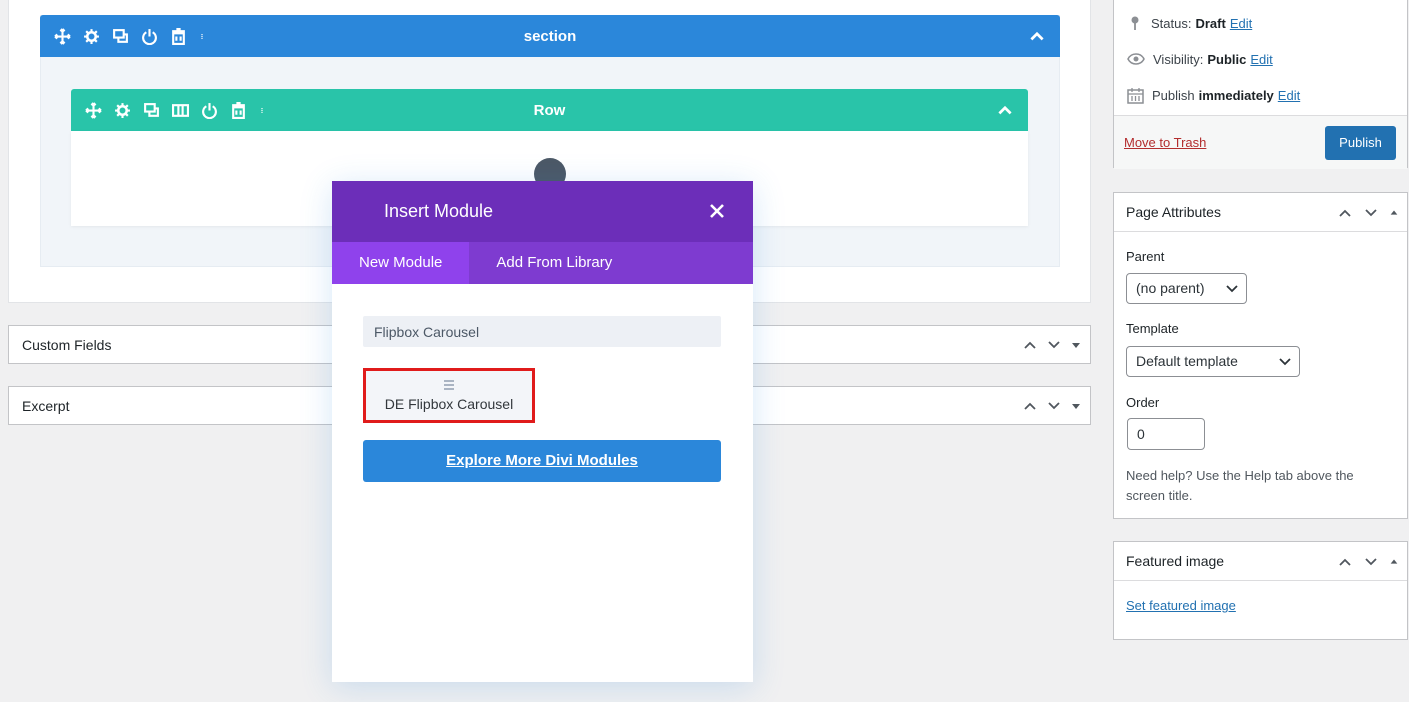  What do you see at coordinates (1166, 434) in the screenshot?
I see `order-input: 0` at bounding box center [1166, 434].